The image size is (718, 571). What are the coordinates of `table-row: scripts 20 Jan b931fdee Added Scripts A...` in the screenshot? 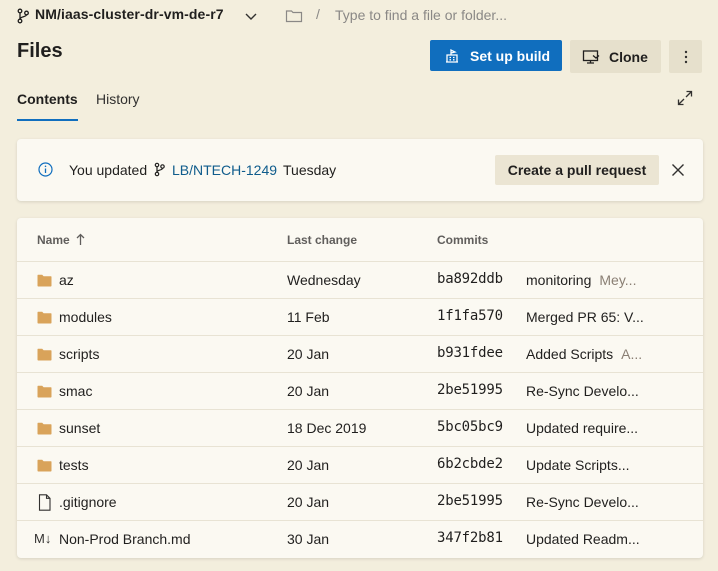 It's located at (360, 354).